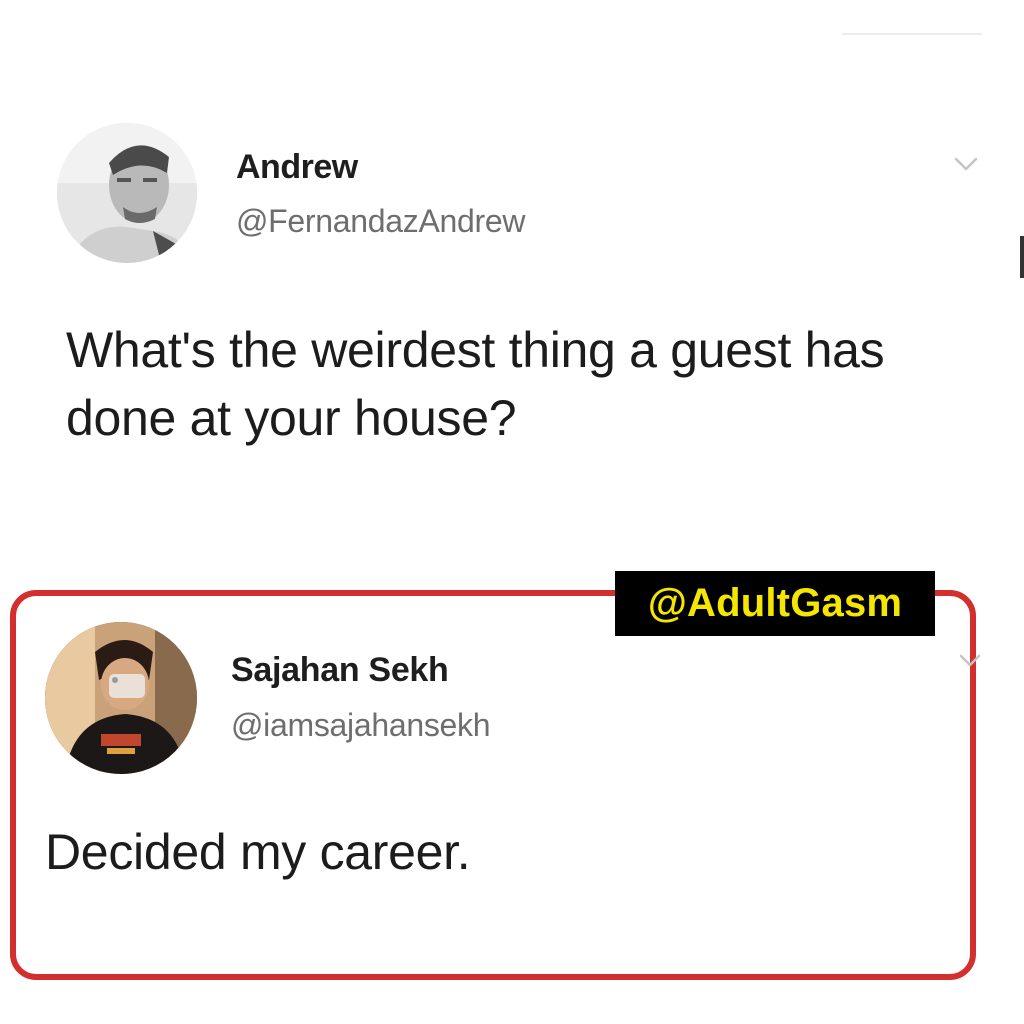  I want to click on sajahan-reply-text: Decided my career., so click(258, 852).